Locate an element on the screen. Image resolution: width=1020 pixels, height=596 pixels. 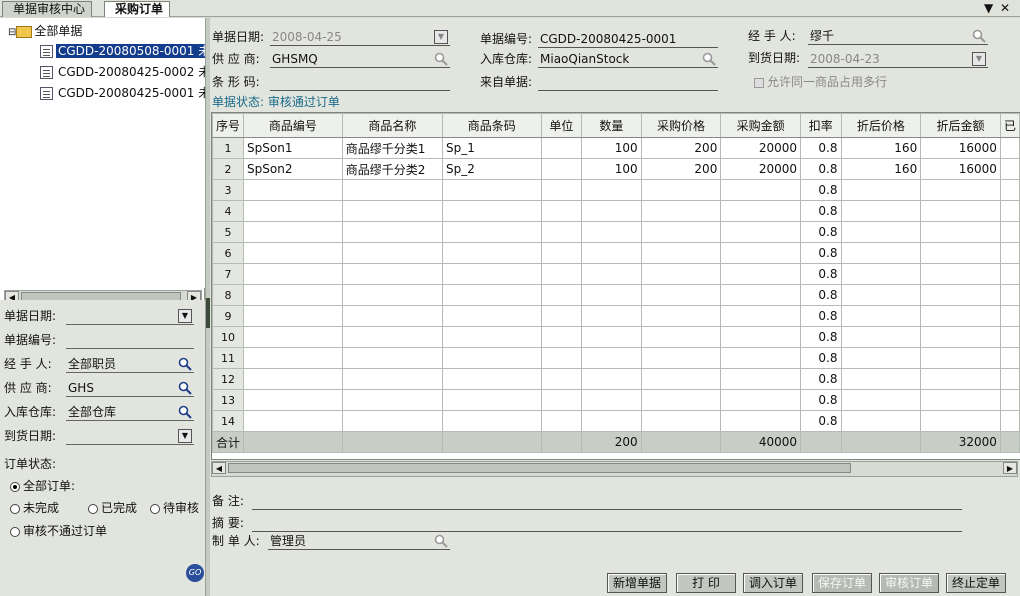
scroll-right-icon: ▶ is located at coordinates (1010, 468).